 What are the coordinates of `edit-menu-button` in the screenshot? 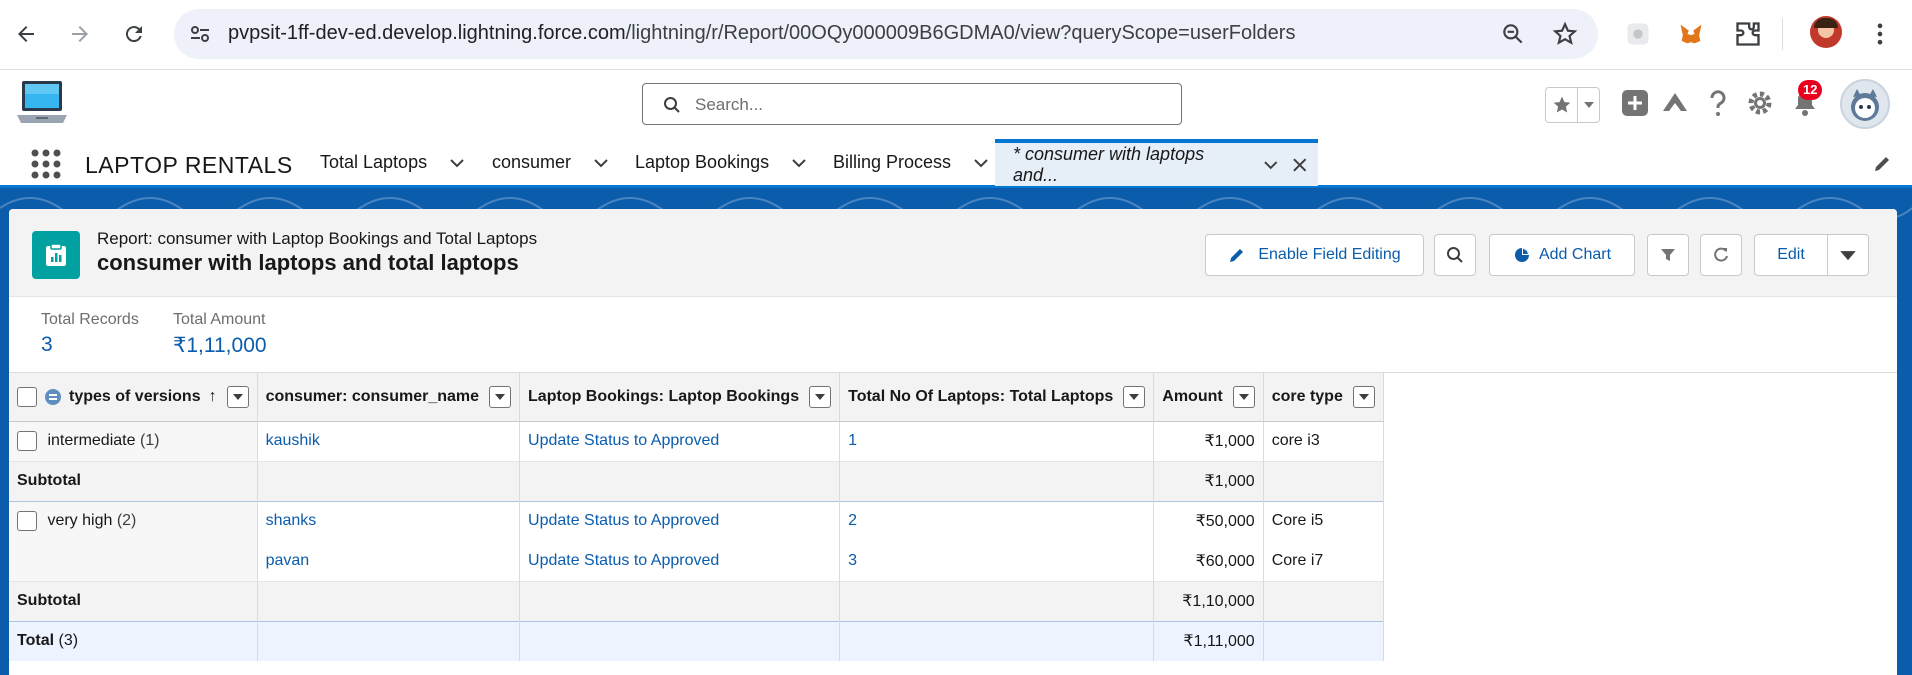 It's located at (1848, 255).